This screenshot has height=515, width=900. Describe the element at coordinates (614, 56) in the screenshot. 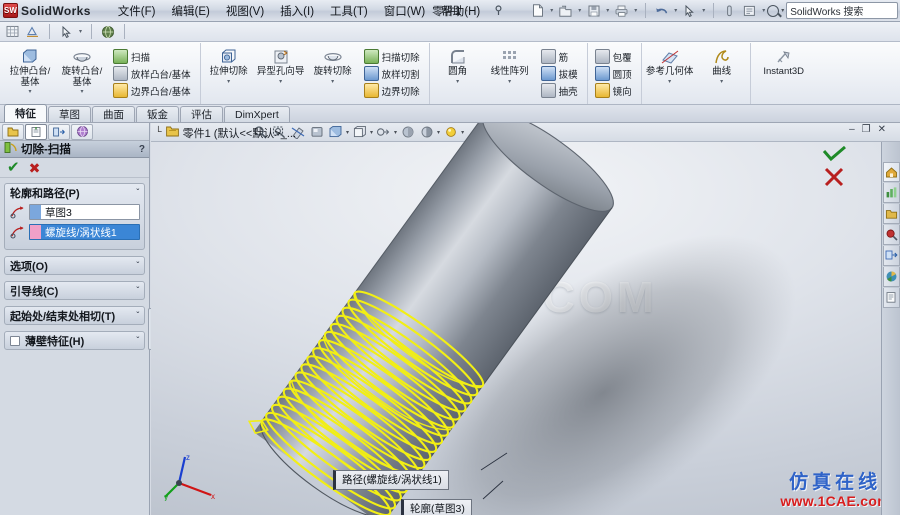

I see `wrap-button: 包覆` at that location.